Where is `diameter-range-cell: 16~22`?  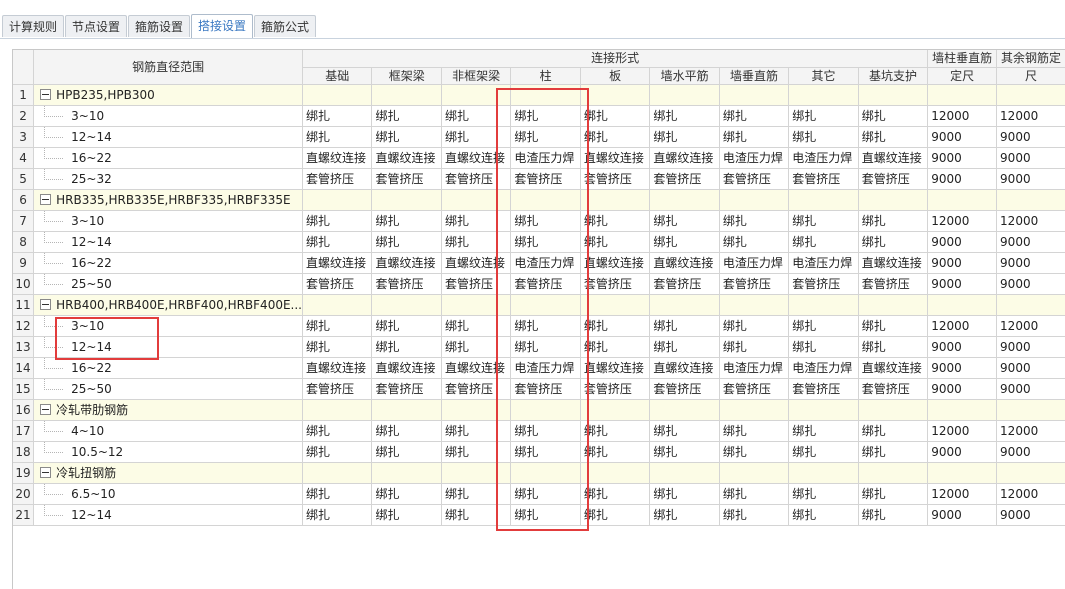
diameter-range-cell: 16~22 is located at coordinates (168, 368).